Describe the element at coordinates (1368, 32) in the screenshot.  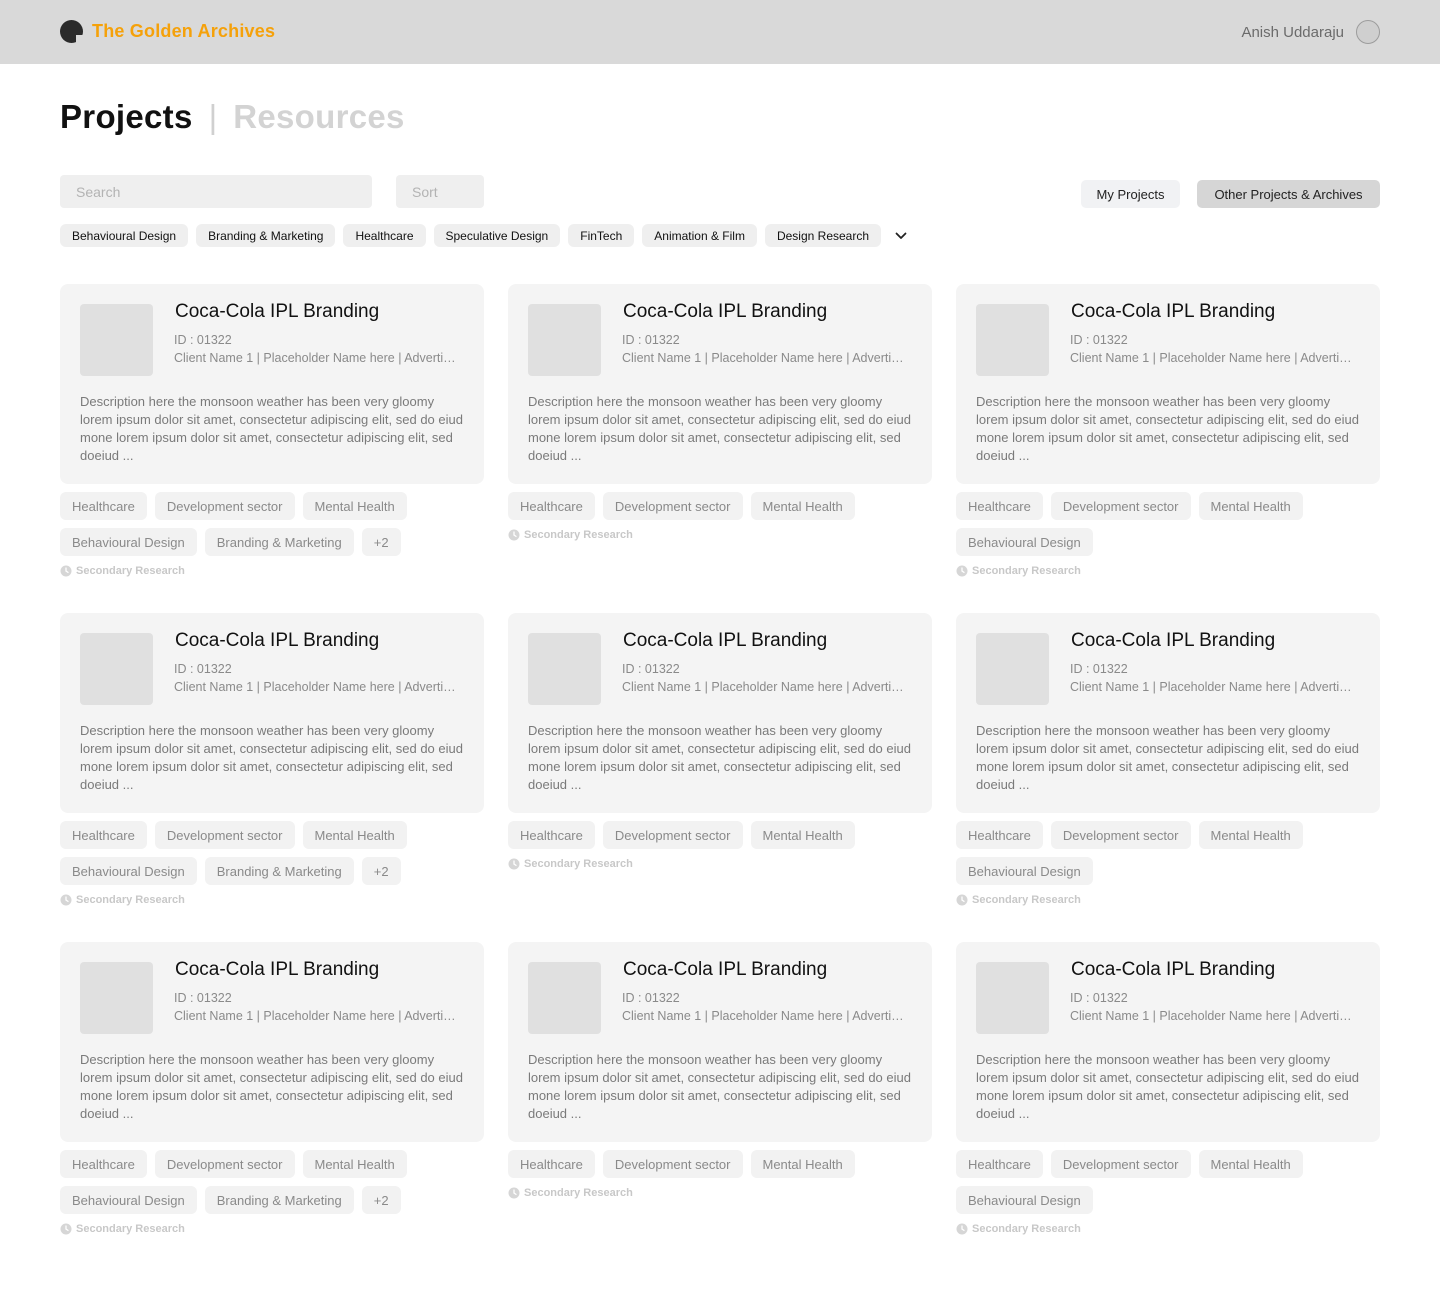
I see `avatar` at that location.